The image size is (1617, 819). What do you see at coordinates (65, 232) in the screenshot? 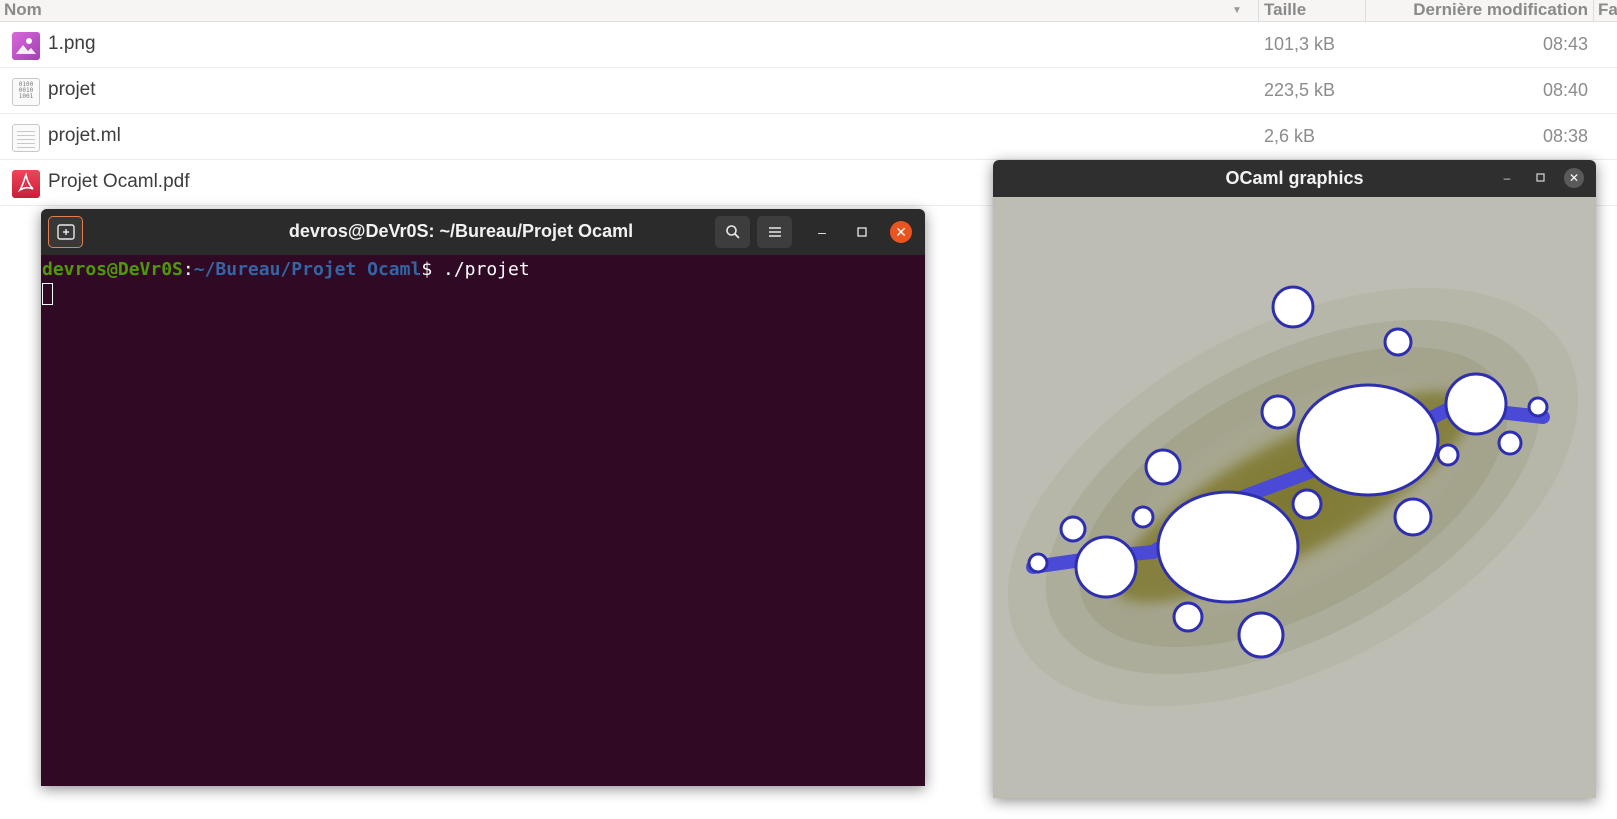
I see `new-tab-icon` at bounding box center [65, 232].